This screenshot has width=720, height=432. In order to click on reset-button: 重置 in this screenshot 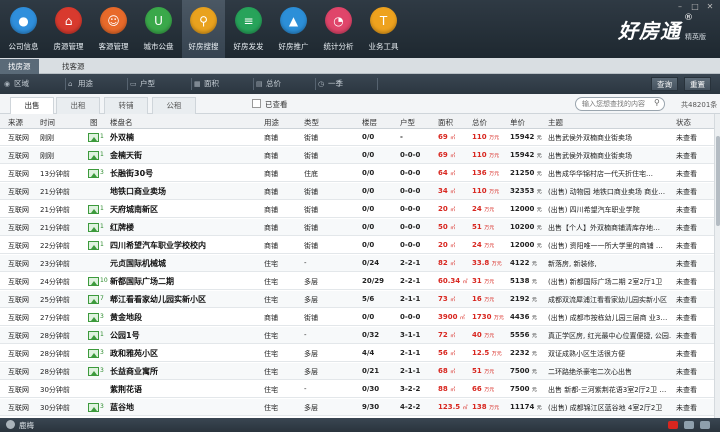, I will do `click(697, 84)`.